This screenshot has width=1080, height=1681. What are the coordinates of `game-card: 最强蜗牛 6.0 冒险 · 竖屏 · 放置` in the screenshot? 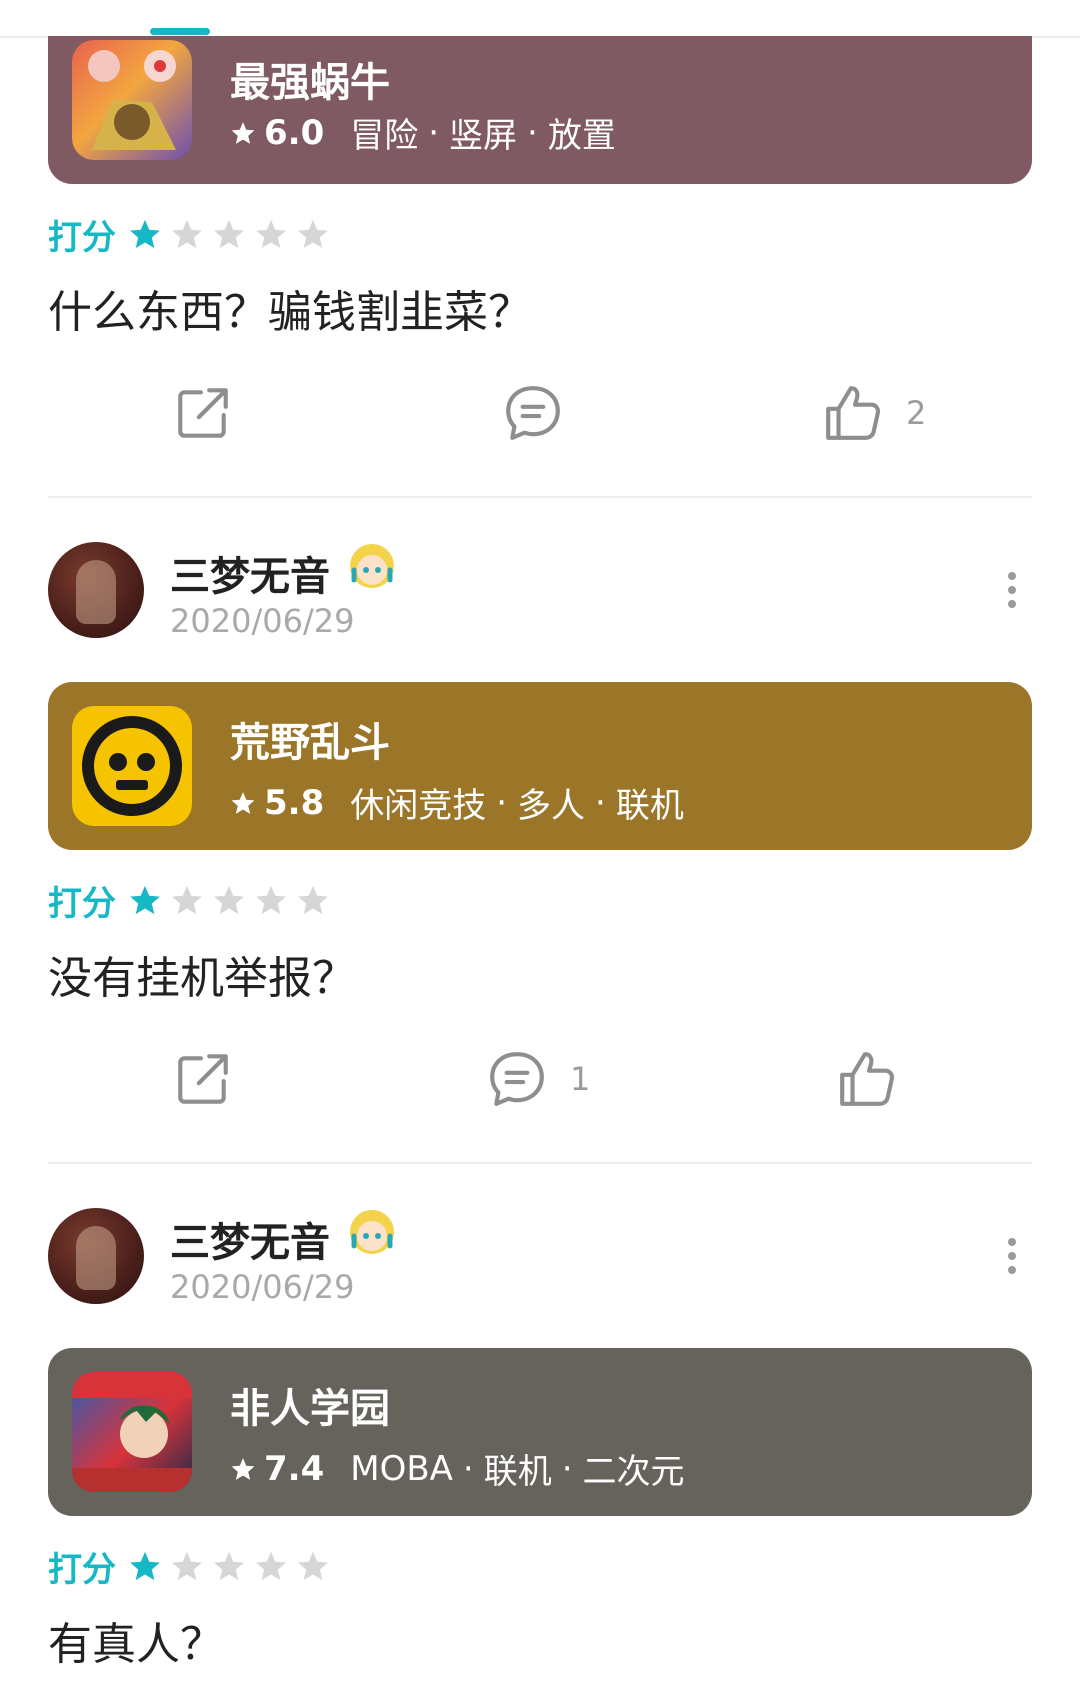 It's located at (540, 110).